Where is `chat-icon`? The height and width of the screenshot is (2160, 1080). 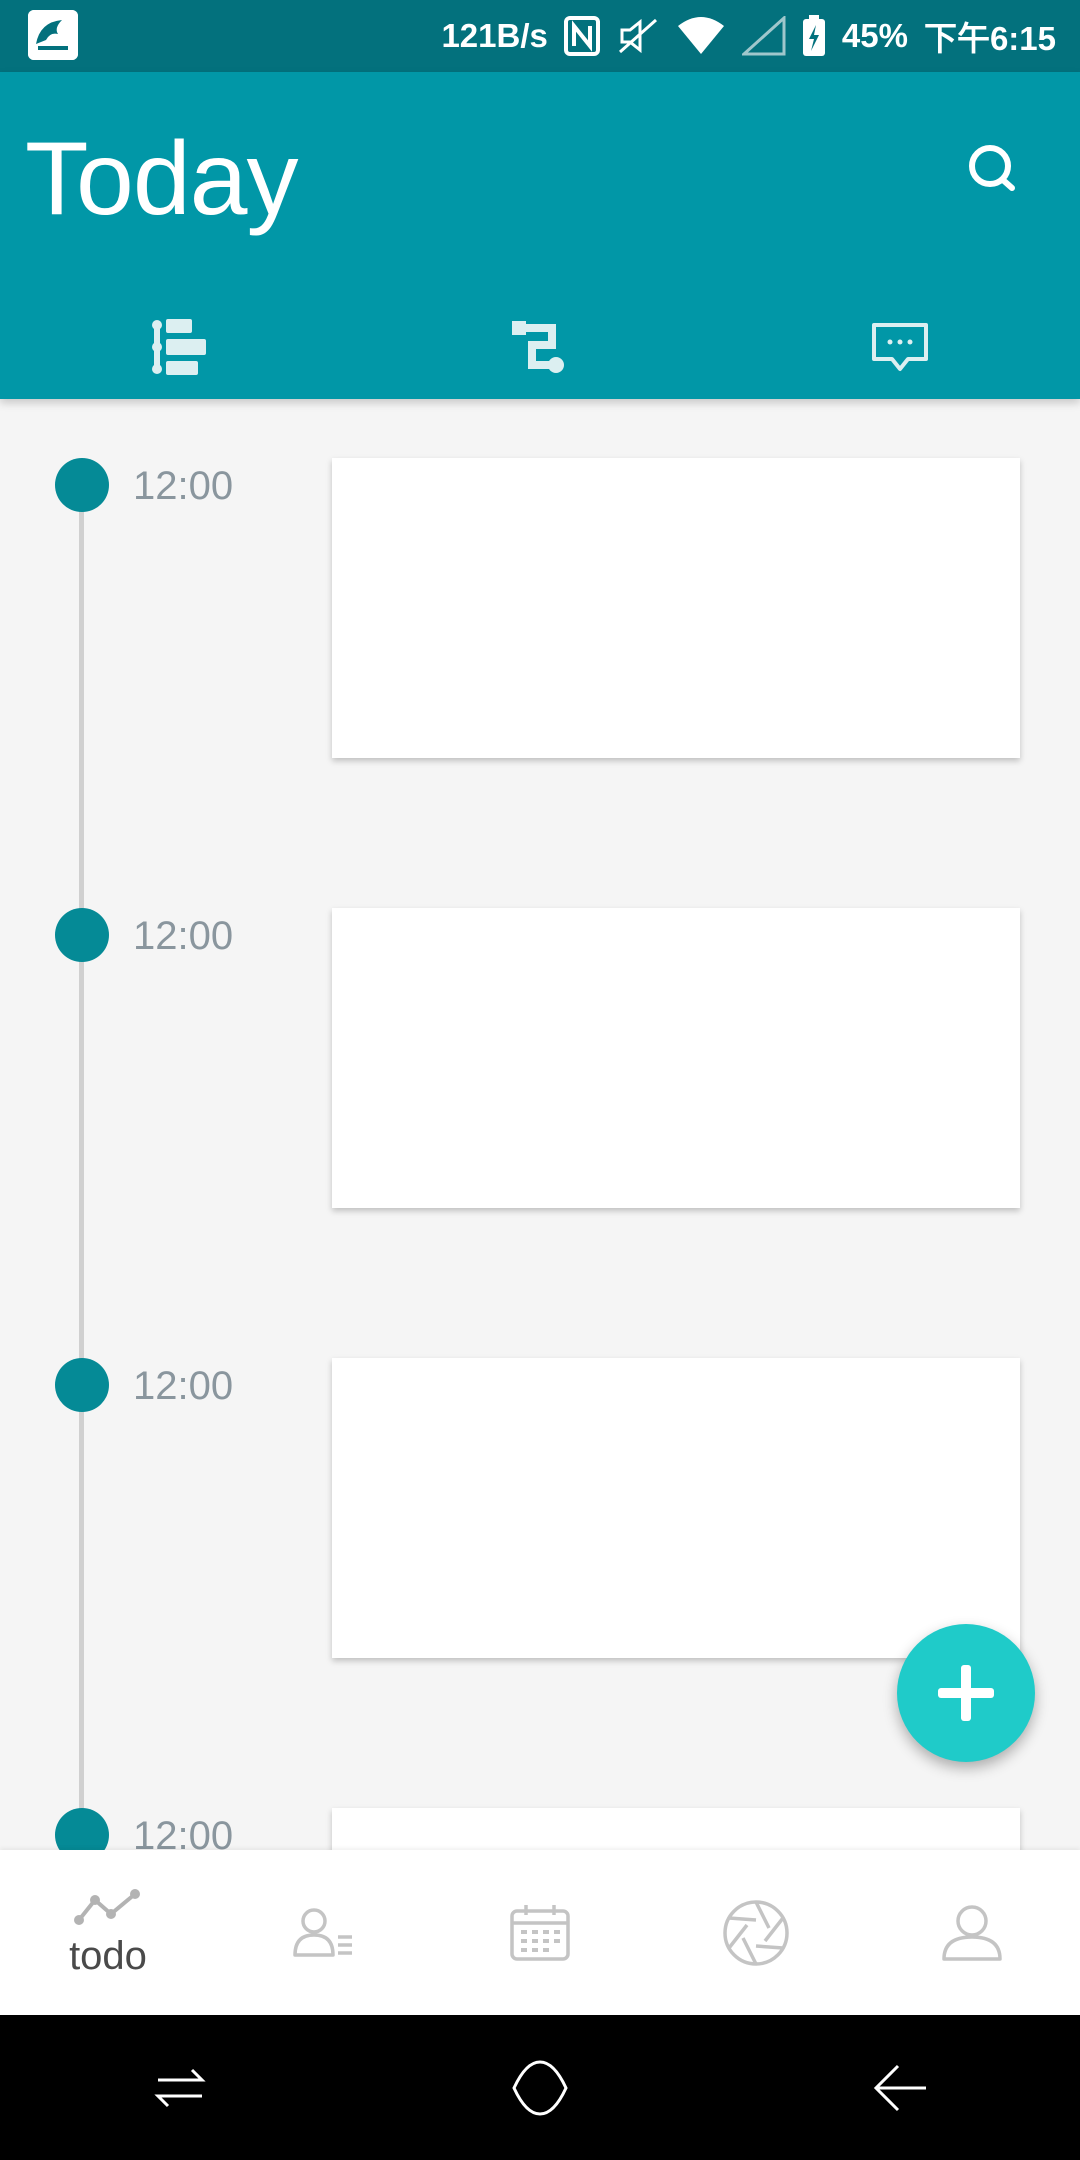
chat-icon is located at coordinates (900, 346).